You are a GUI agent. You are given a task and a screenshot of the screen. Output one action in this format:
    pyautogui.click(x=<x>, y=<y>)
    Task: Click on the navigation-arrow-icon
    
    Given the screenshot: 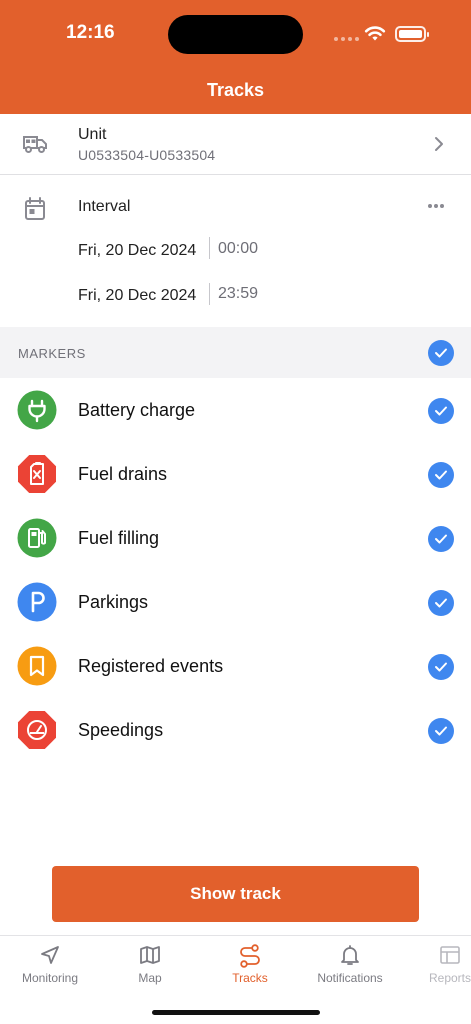 What is the action you would take?
    pyautogui.click(x=50, y=955)
    